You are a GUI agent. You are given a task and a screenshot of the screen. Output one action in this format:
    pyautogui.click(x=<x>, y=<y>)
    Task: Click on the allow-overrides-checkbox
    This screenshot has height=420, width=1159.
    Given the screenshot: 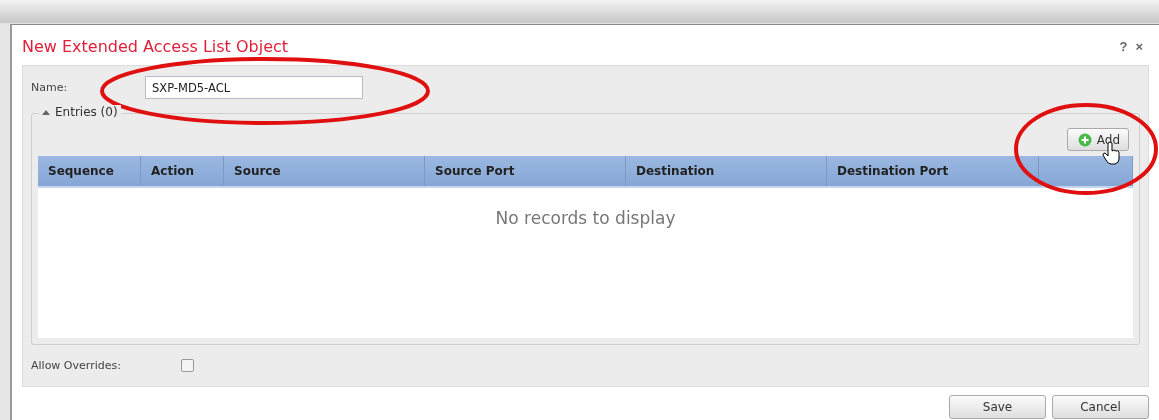 What is the action you would take?
    pyautogui.click(x=187, y=365)
    